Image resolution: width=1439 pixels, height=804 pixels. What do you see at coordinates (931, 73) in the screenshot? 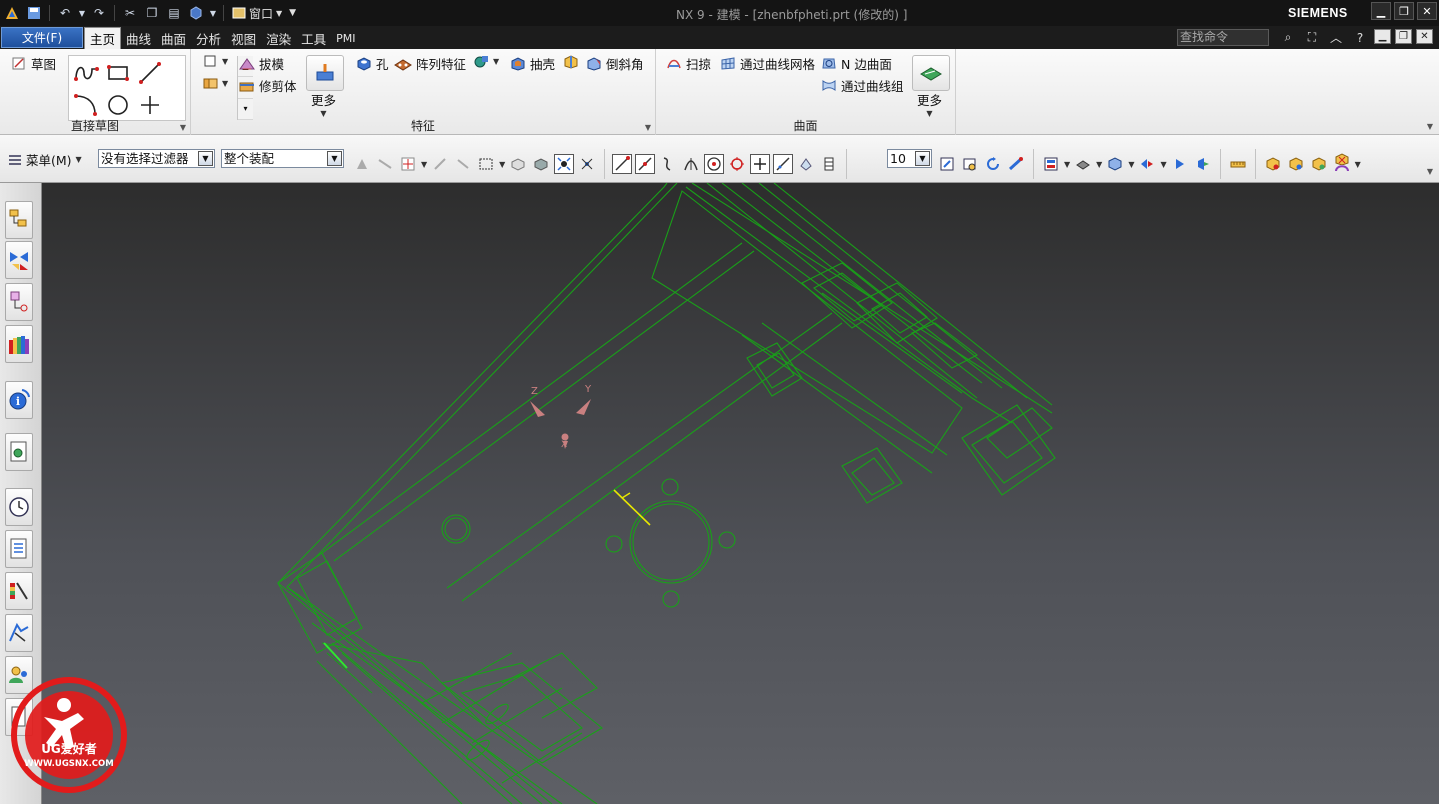
I see `surface-more-button` at bounding box center [931, 73].